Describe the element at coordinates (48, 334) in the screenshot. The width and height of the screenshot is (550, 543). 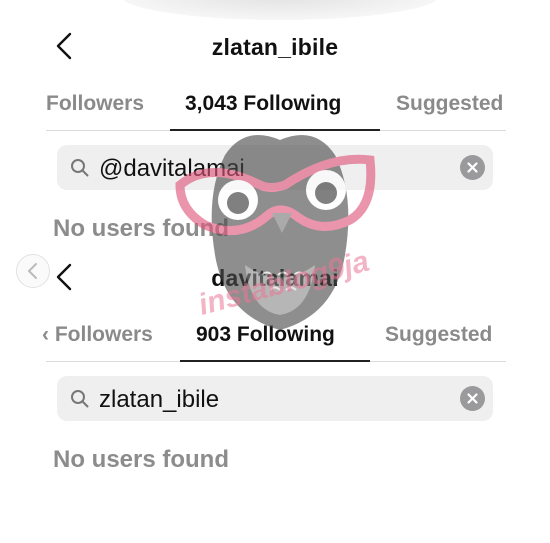
I see `scroll-left-indicator-icon: ‹` at that location.